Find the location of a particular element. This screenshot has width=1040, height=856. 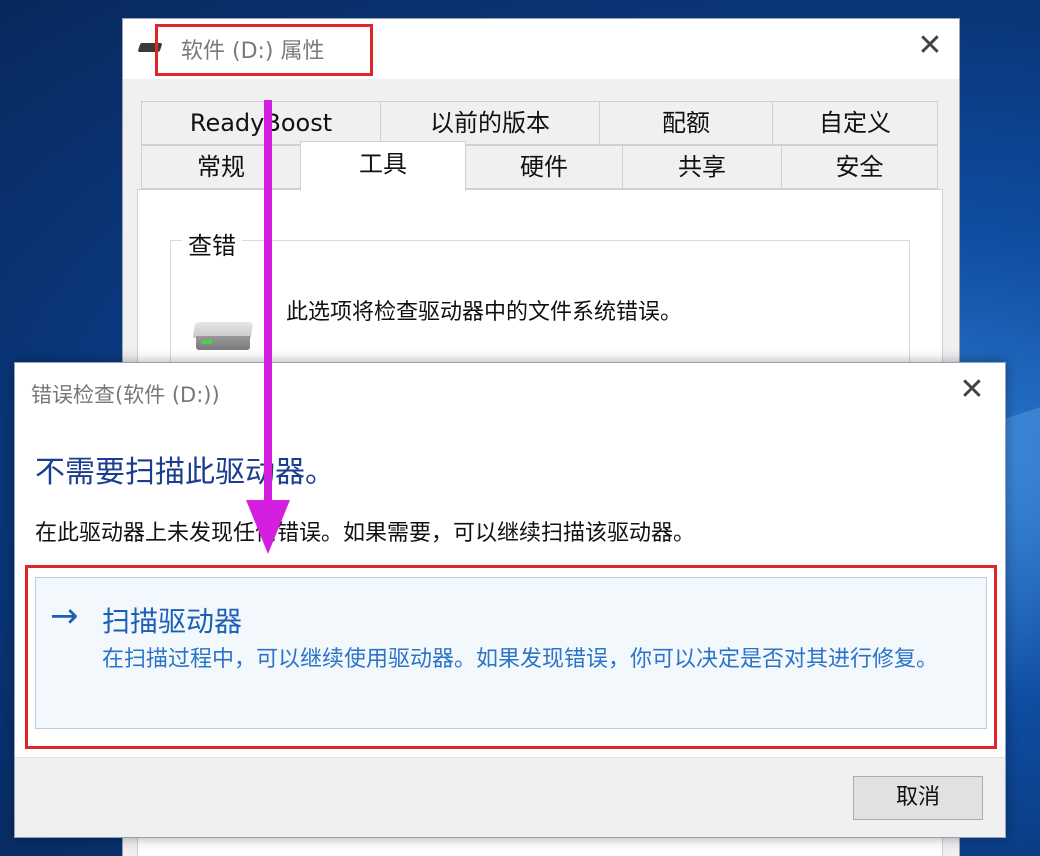

dialog-heading: 不需要扫描此驱动器。 is located at coordinates (185, 472).